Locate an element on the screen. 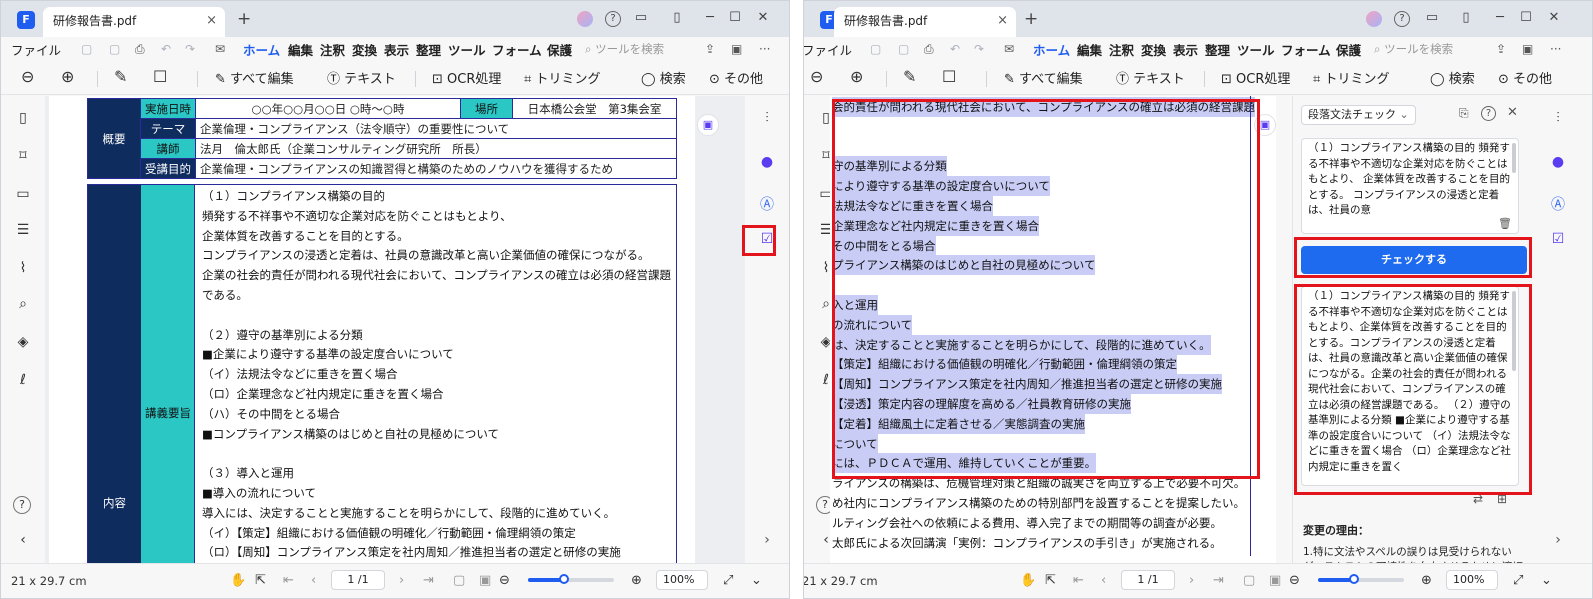 This screenshot has height=599, width=1593. signature-icon: ℓ is located at coordinates (23, 380).